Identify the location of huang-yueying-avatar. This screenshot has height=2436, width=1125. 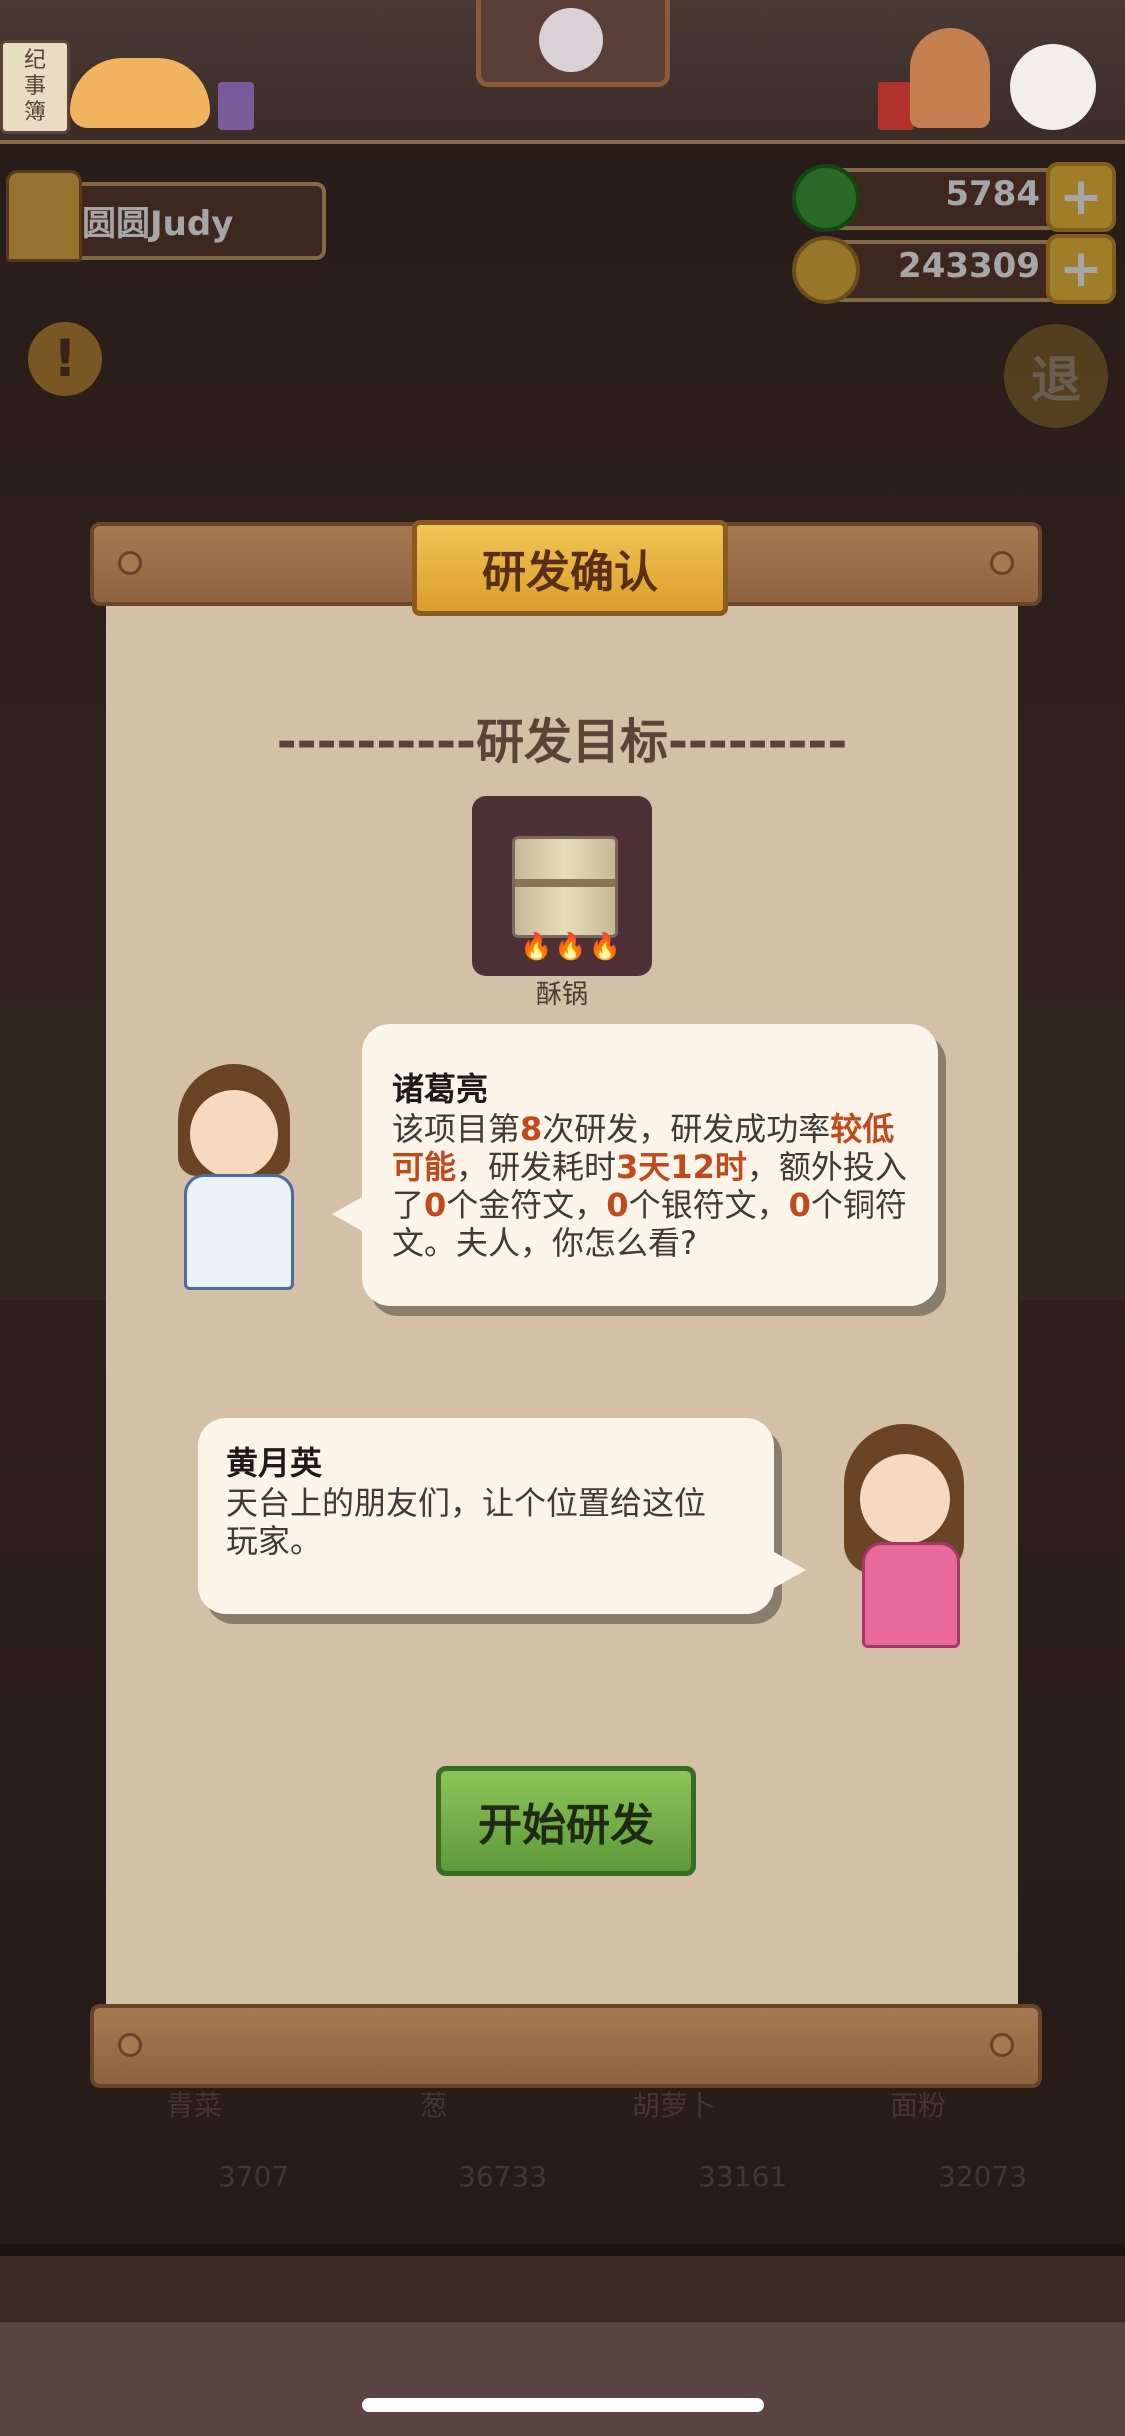
(907, 1536).